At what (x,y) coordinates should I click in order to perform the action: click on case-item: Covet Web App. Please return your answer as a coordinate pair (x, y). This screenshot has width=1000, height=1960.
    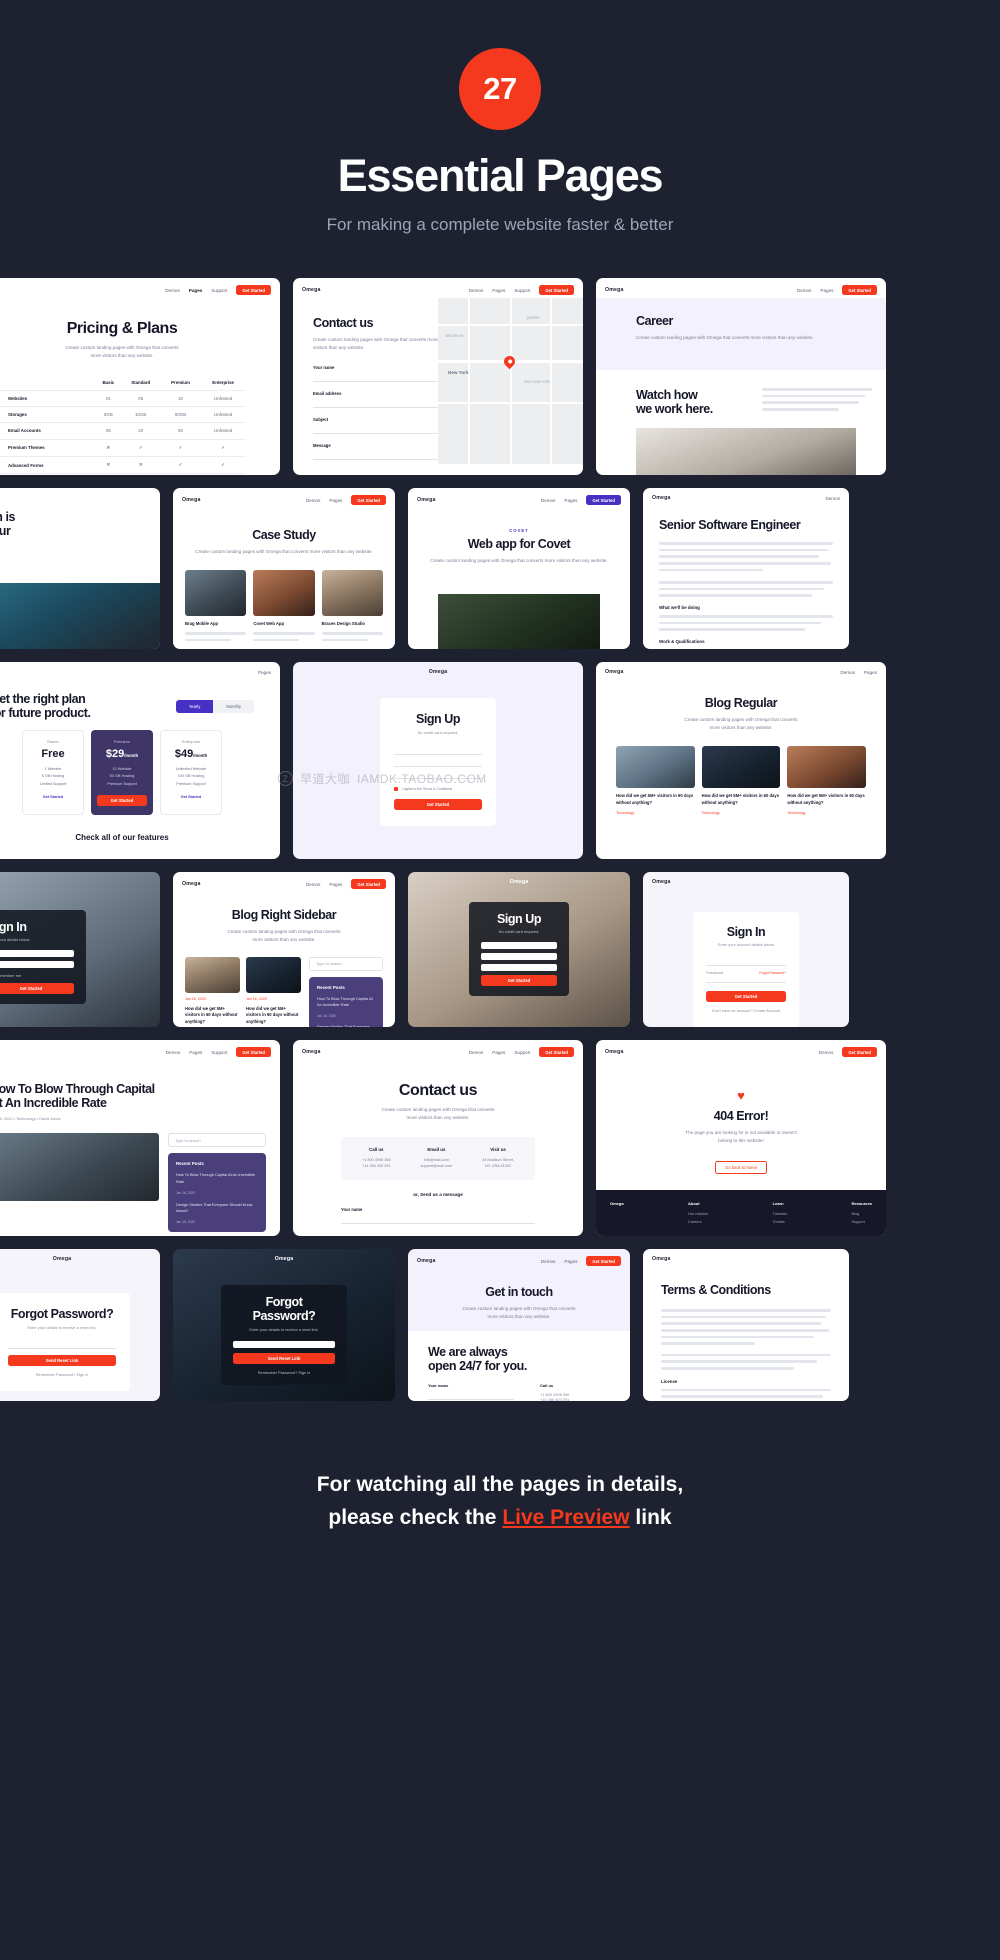
    Looking at the image, I should click on (284, 607).